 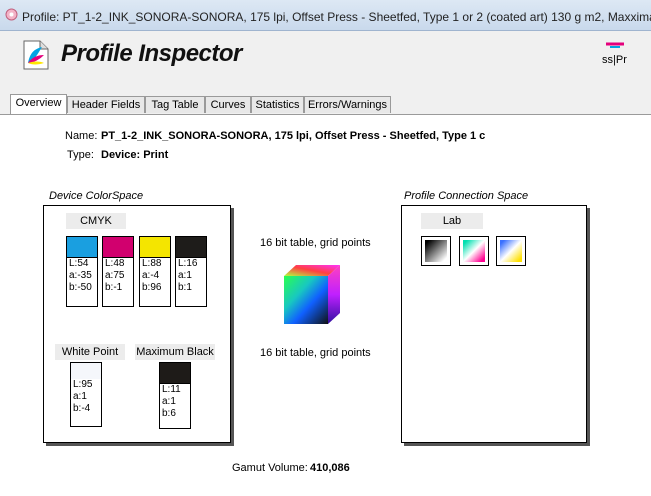 What do you see at coordinates (614, 60) in the screenshot?
I see `sspr-logo-text: ss|Pr` at bounding box center [614, 60].